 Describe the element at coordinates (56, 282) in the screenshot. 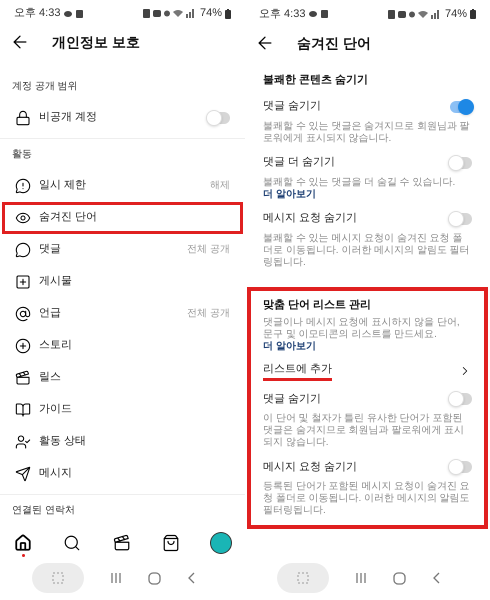

I see `row-label: 게시물` at that location.